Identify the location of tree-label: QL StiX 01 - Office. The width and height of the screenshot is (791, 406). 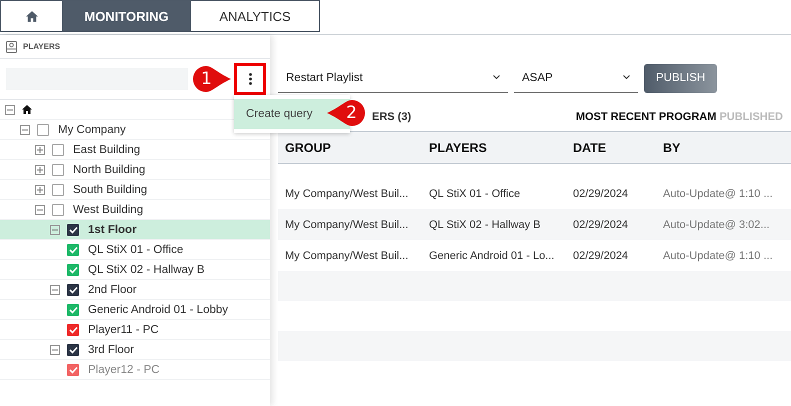
(136, 250).